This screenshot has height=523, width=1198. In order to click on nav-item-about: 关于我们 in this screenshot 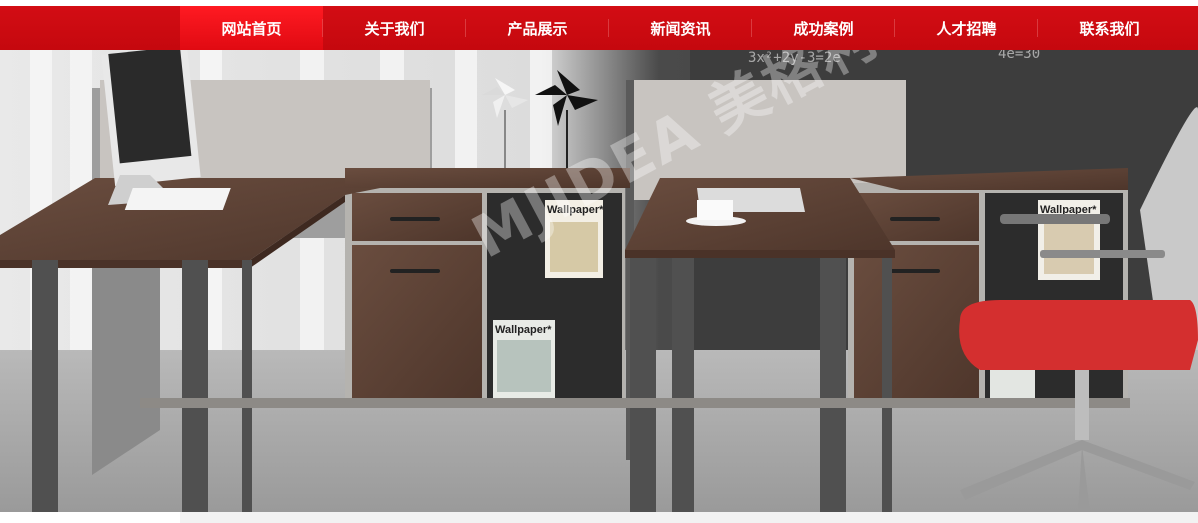, I will do `click(394, 28)`.